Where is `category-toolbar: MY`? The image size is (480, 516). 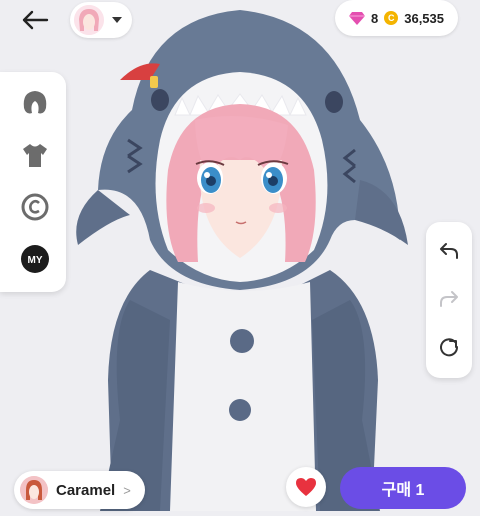 category-toolbar: MY is located at coordinates (33, 182).